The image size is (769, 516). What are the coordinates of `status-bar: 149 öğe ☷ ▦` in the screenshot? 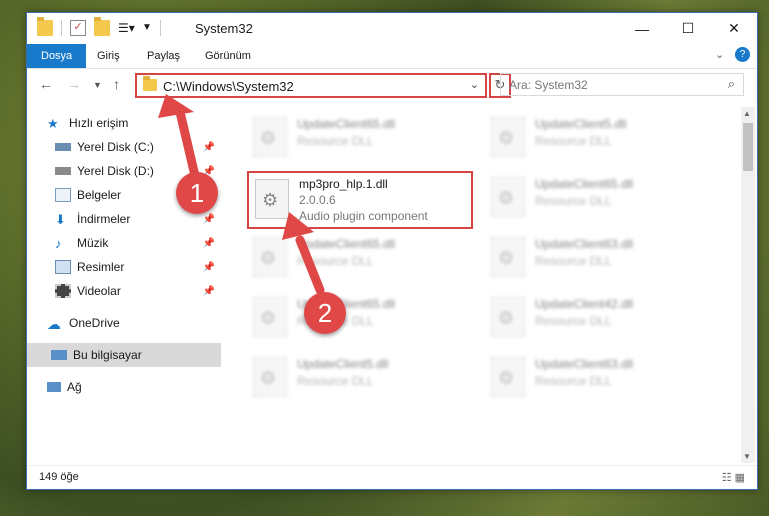 It's located at (392, 477).